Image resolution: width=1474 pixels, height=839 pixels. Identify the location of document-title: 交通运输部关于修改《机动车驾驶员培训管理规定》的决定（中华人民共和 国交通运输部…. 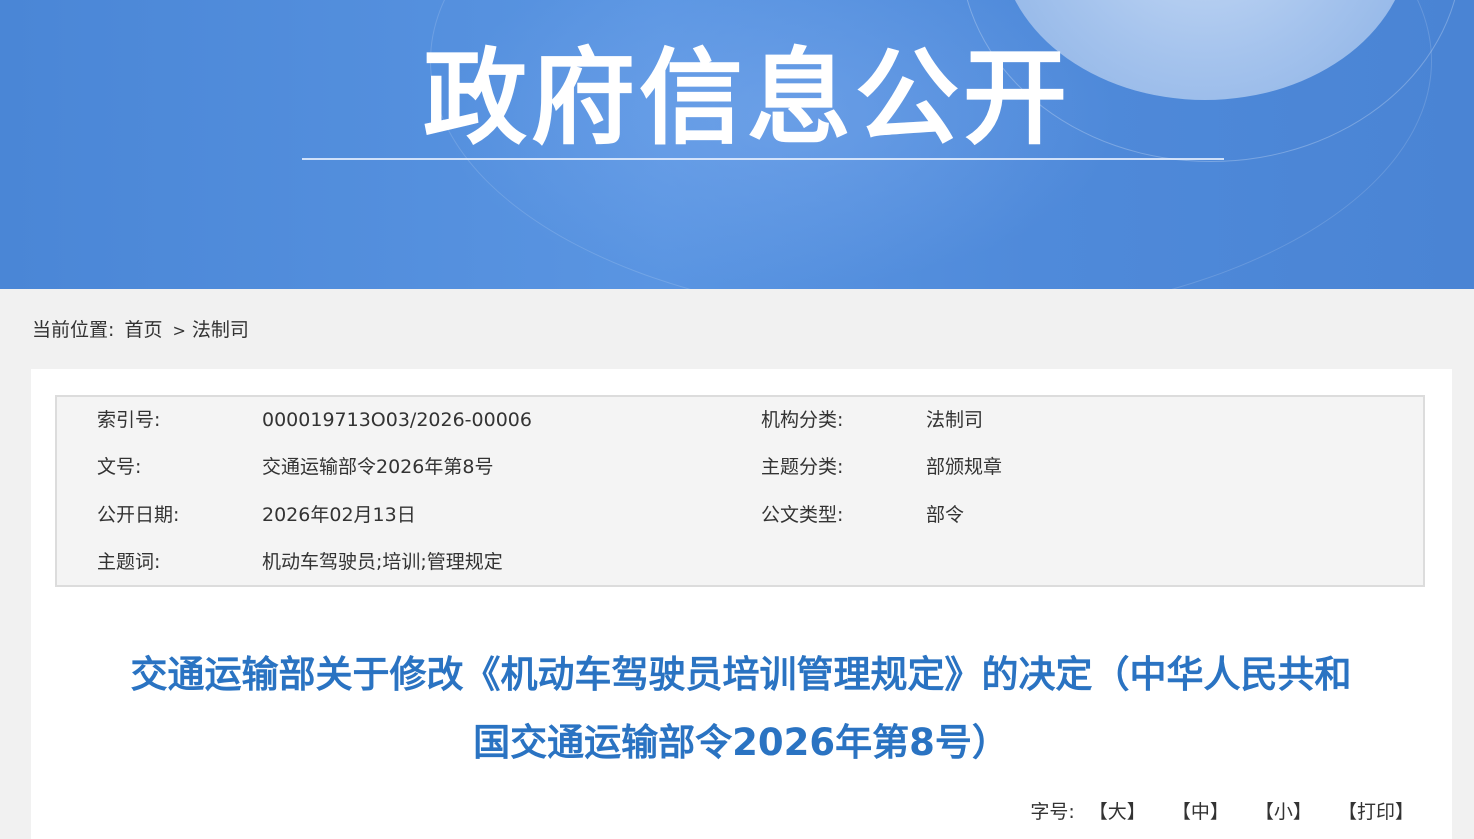
(741, 709).